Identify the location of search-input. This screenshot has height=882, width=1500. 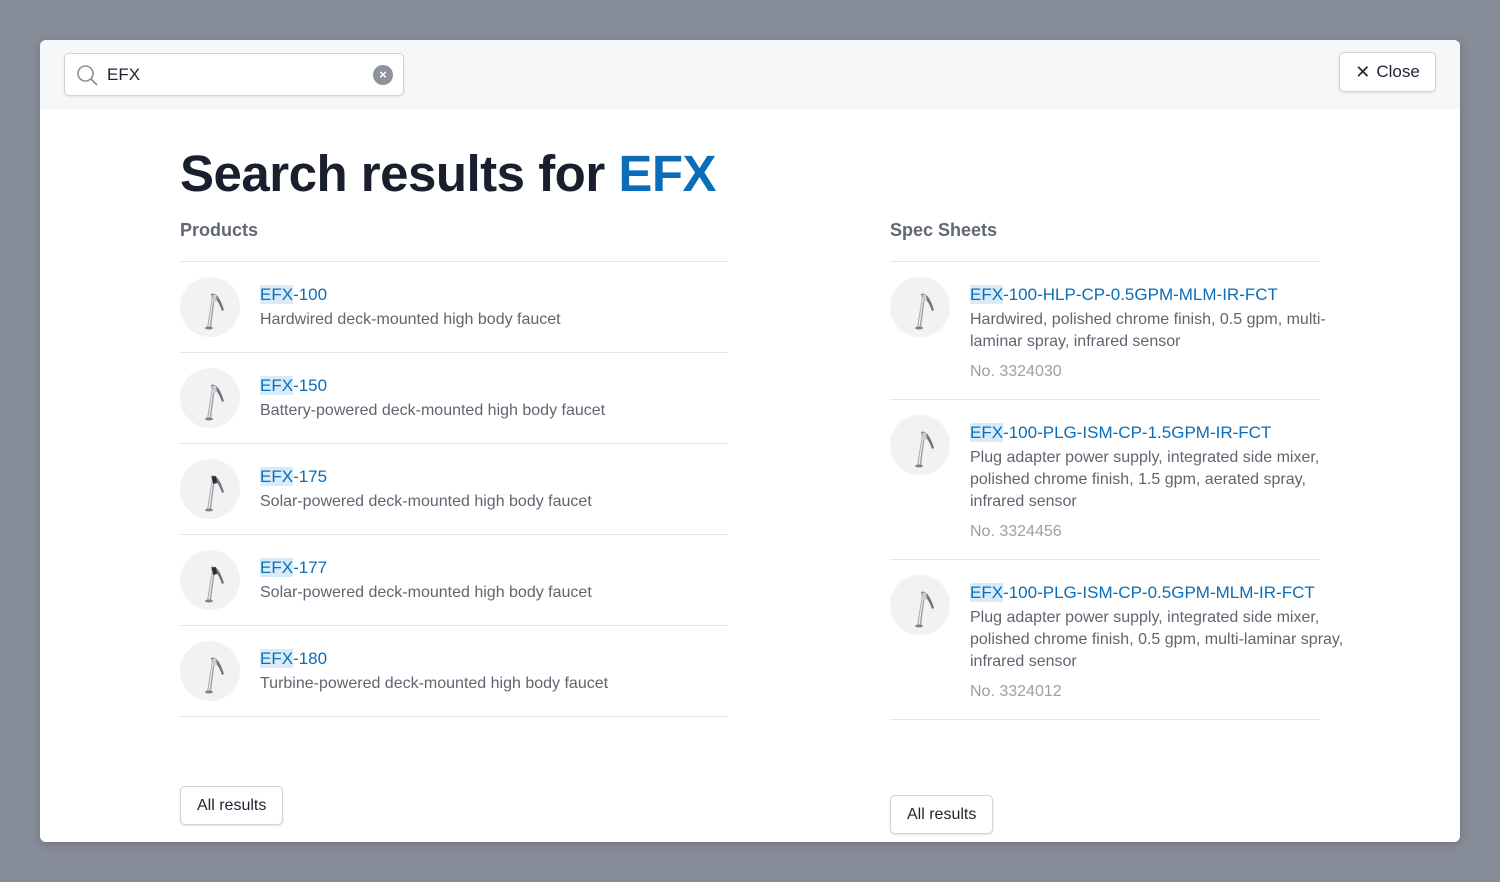
(232, 75).